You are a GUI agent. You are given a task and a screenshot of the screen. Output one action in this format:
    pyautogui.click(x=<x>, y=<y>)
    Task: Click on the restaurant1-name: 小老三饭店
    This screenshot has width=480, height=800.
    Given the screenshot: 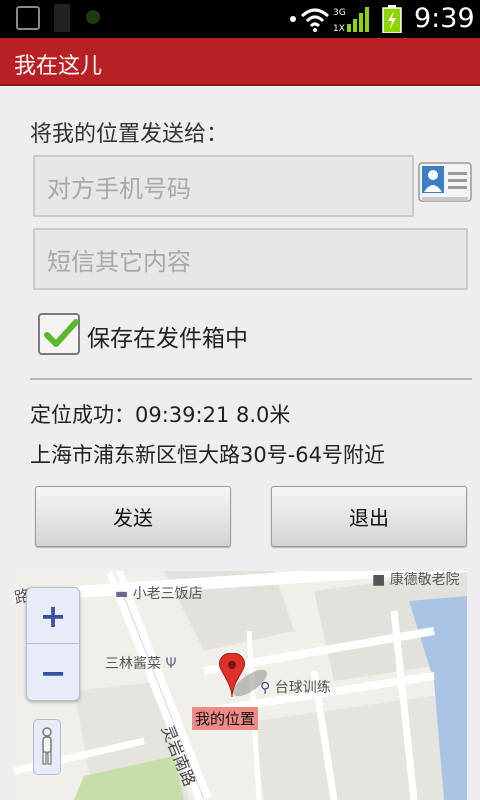 What is the action you would take?
    pyautogui.click(x=167, y=594)
    